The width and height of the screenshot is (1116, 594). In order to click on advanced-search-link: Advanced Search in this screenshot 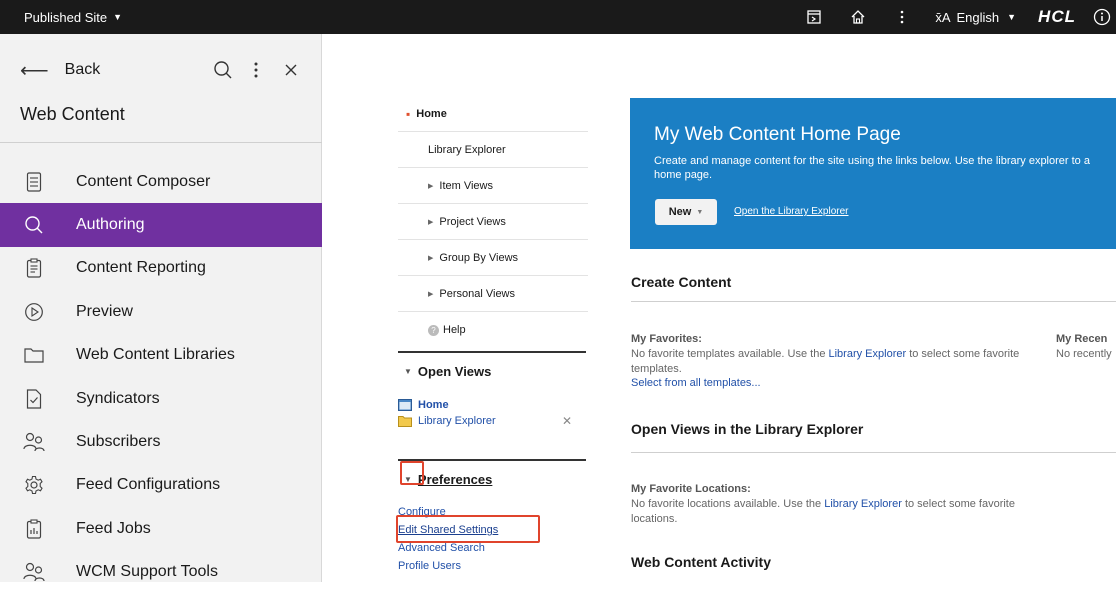, I will do `click(492, 548)`.